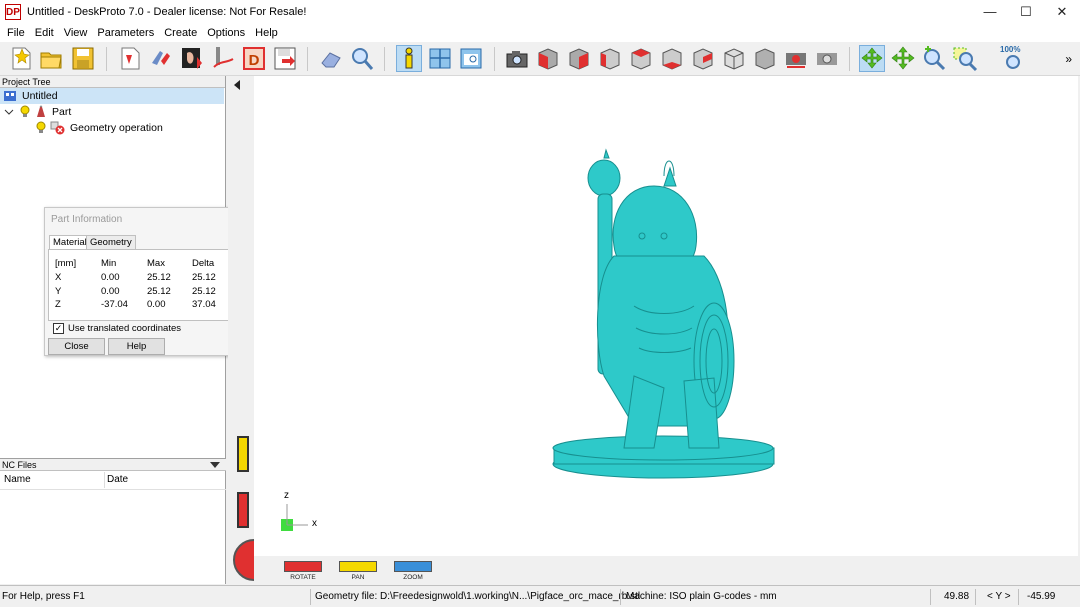 This screenshot has width=1080, height=607. What do you see at coordinates (703, 58) in the screenshot?
I see `view-back-button` at bounding box center [703, 58].